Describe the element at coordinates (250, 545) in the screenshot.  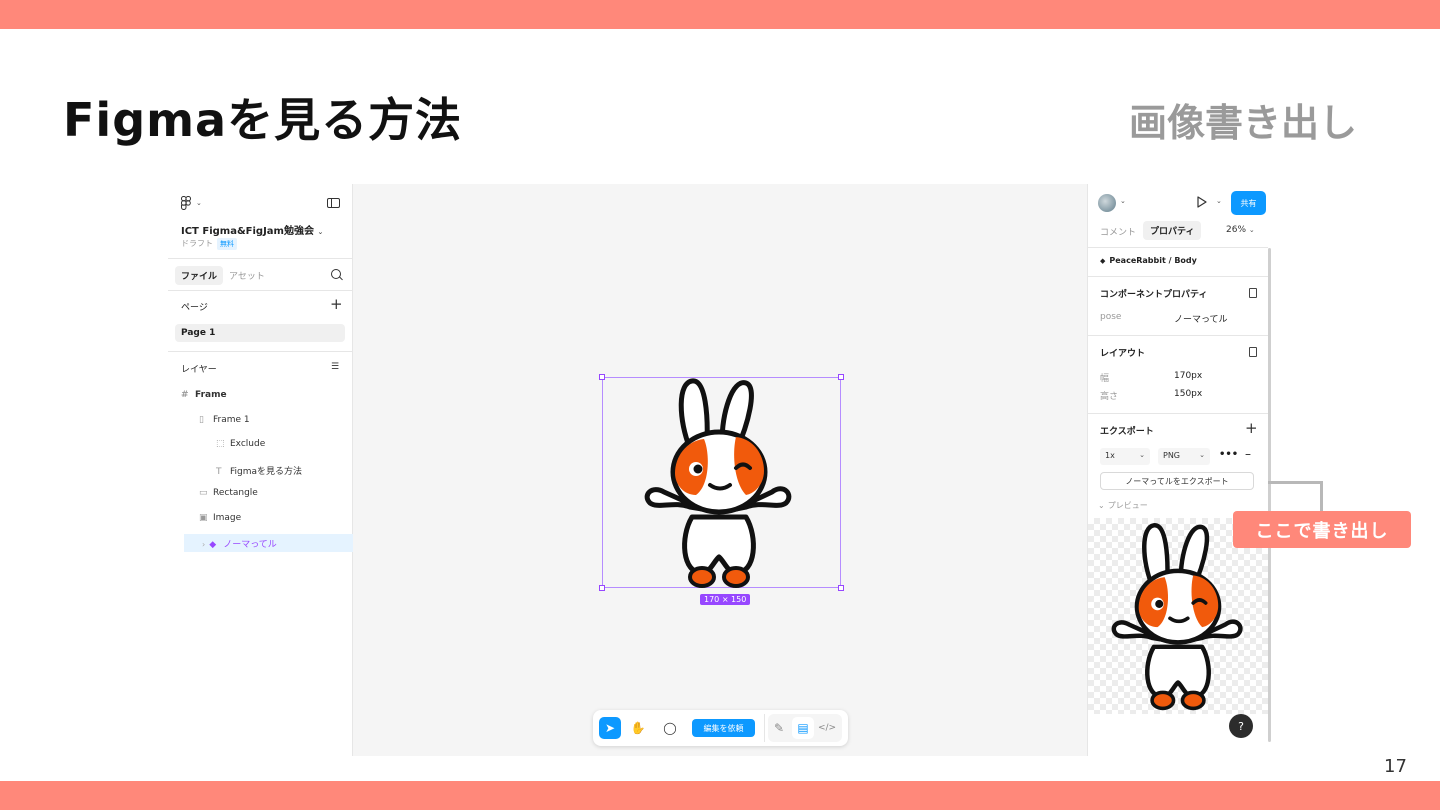
I see `layer-label: ノーマってル` at that location.